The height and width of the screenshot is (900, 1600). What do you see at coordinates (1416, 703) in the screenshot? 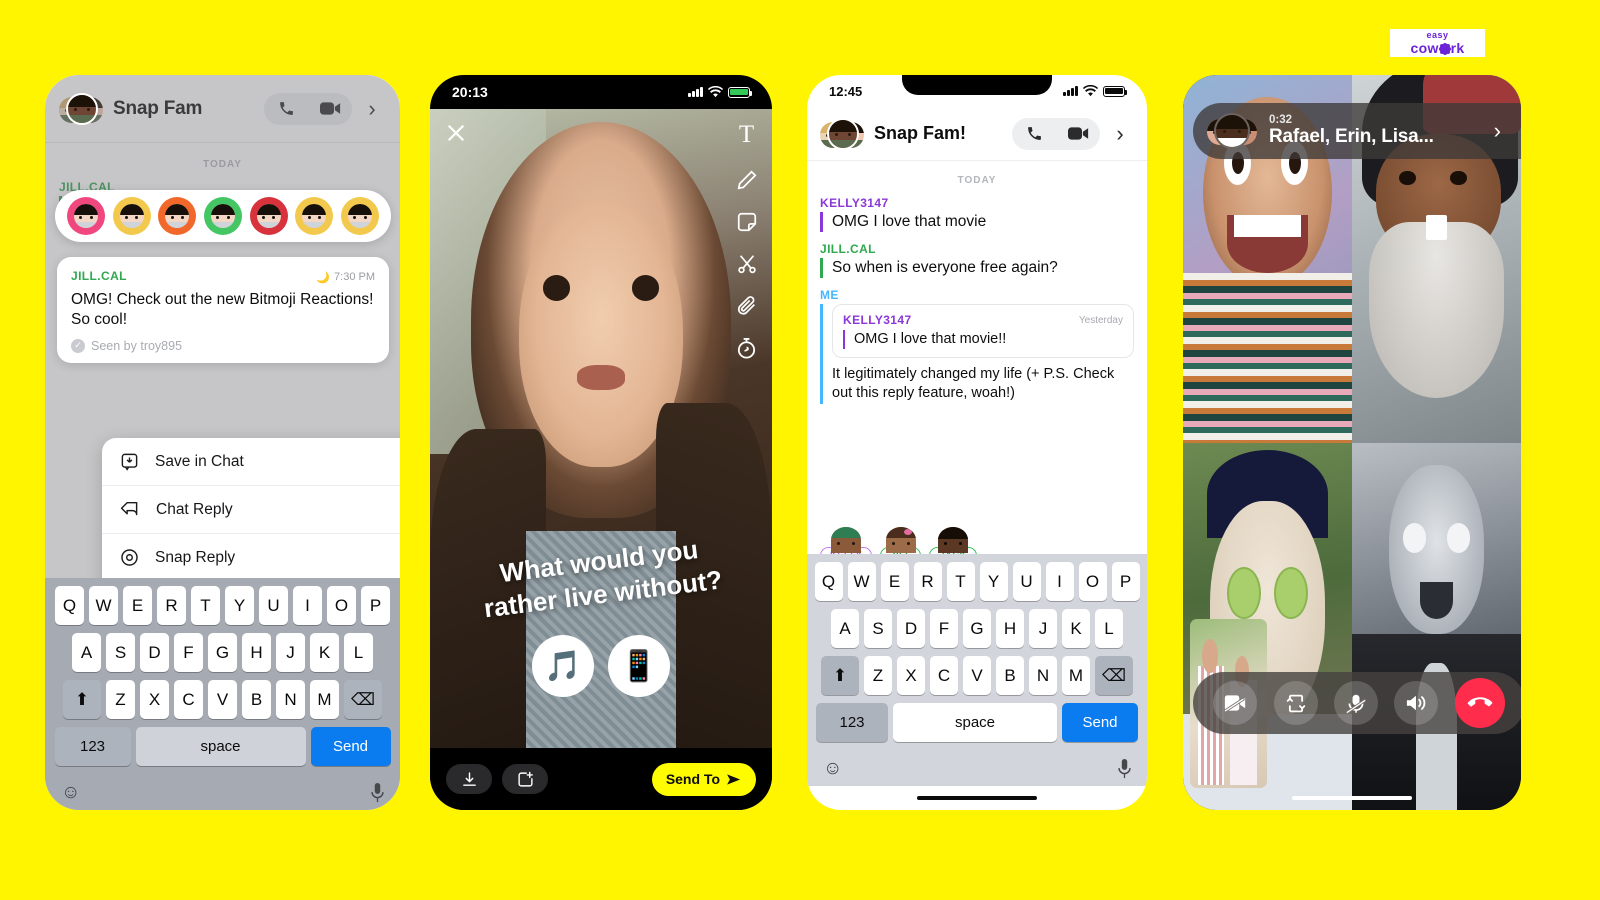
I see `speaker-button` at bounding box center [1416, 703].